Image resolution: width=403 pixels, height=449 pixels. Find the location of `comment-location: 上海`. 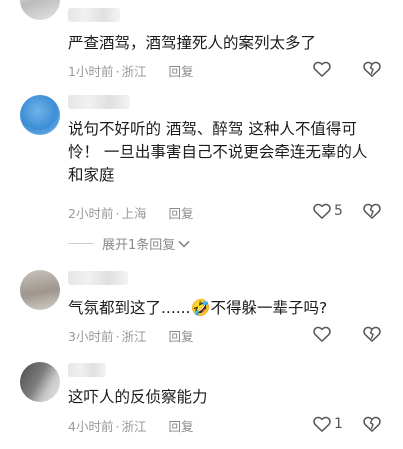

comment-location: 上海 is located at coordinates (134, 213).